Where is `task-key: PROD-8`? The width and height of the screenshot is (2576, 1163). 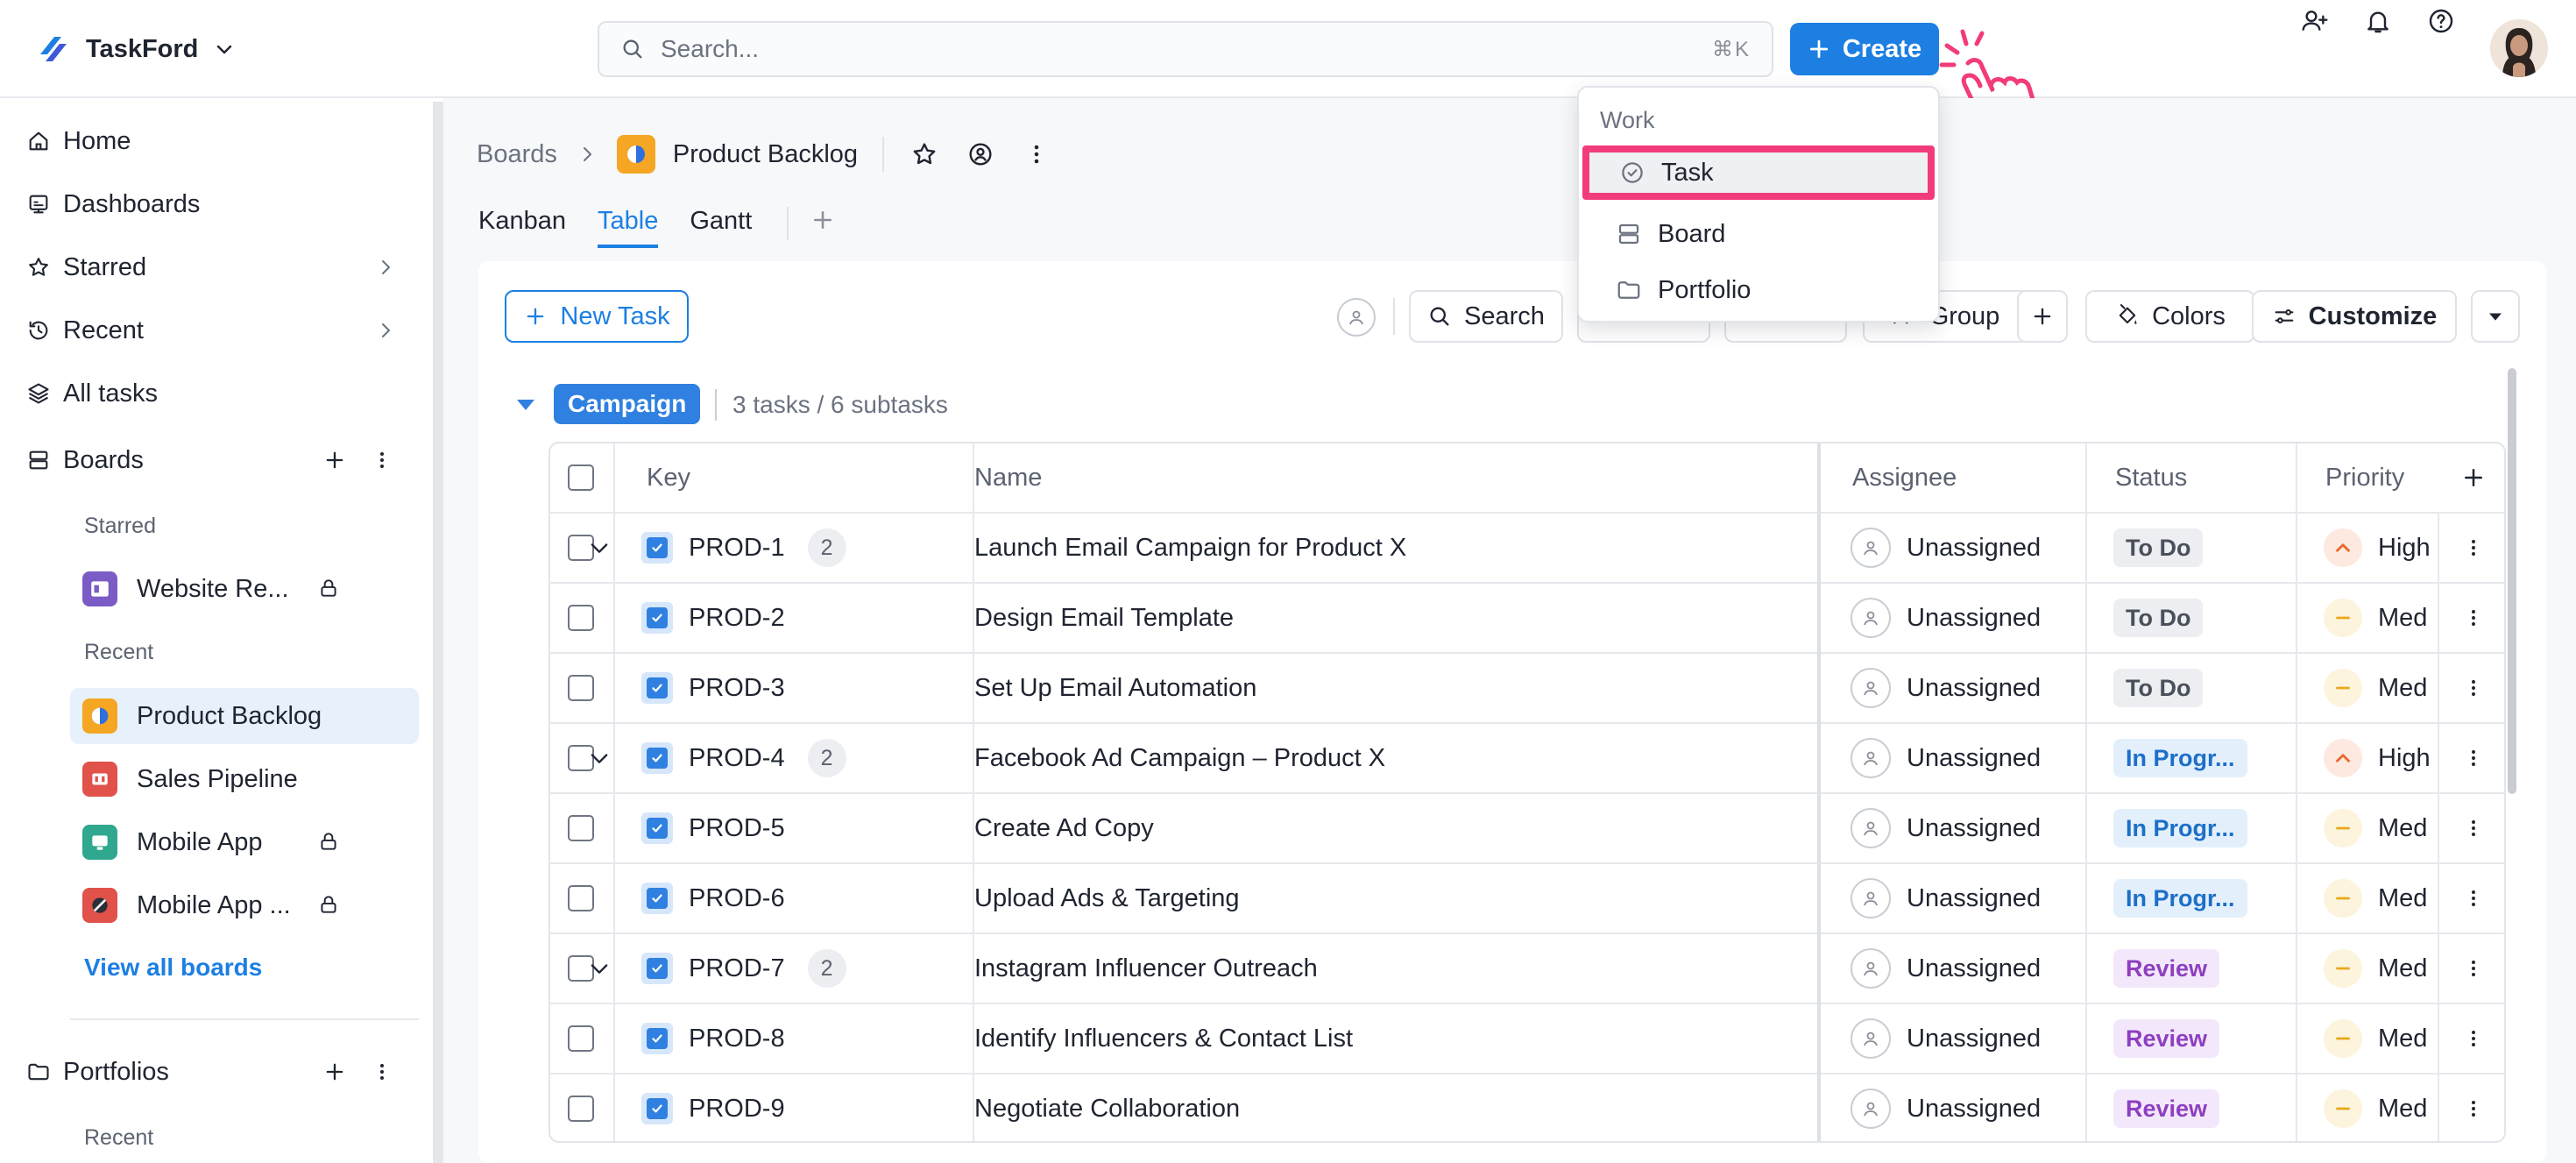
task-key: PROD-8 is located at coordinates (737, 1039).